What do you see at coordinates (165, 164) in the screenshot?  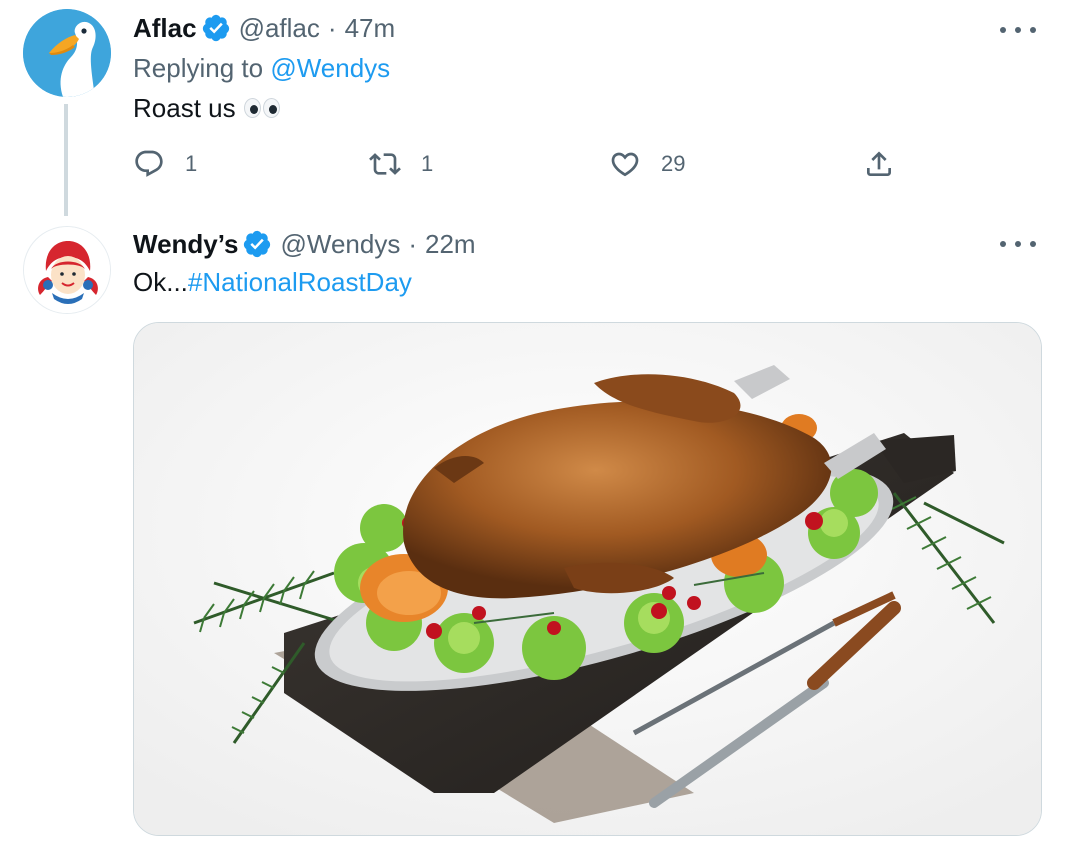 I see `reply-button: 1` at bounding box center [165, 164].